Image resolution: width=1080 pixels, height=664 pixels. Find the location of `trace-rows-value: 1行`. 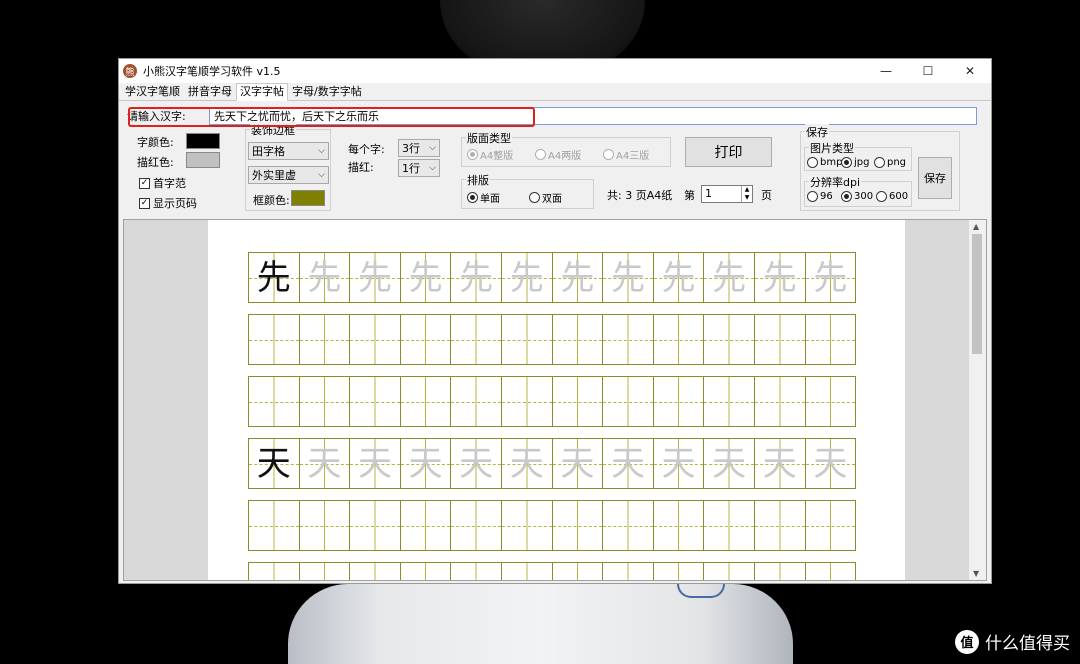

trace-rows-value: 1行 is located at coordinates (411, 168).